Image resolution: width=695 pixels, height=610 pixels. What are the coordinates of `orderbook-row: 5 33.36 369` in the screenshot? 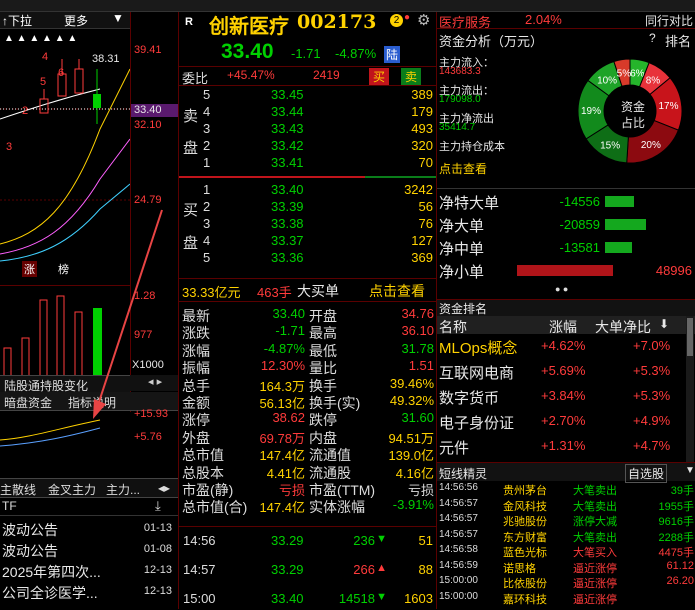 It's located at (308, 258).